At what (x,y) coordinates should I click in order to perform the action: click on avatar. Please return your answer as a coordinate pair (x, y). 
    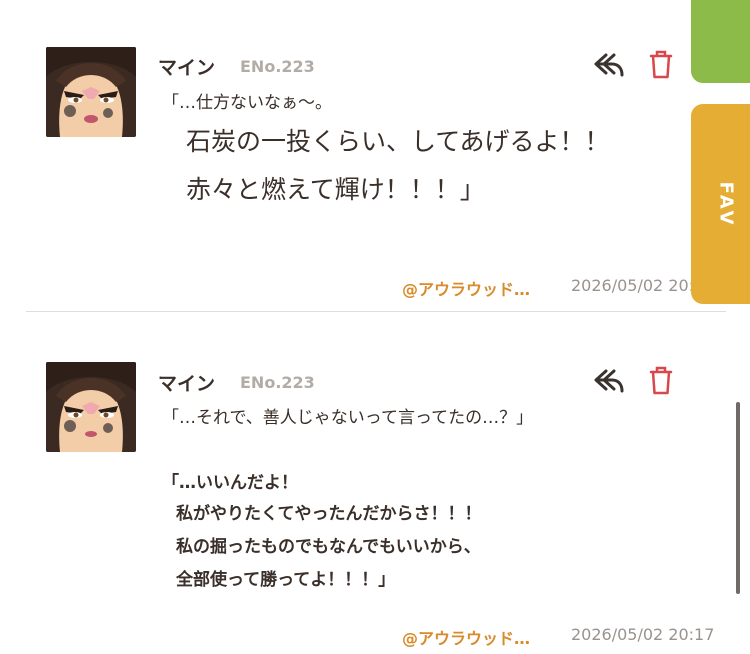
    Looking at the image, I should click on (91, 407).